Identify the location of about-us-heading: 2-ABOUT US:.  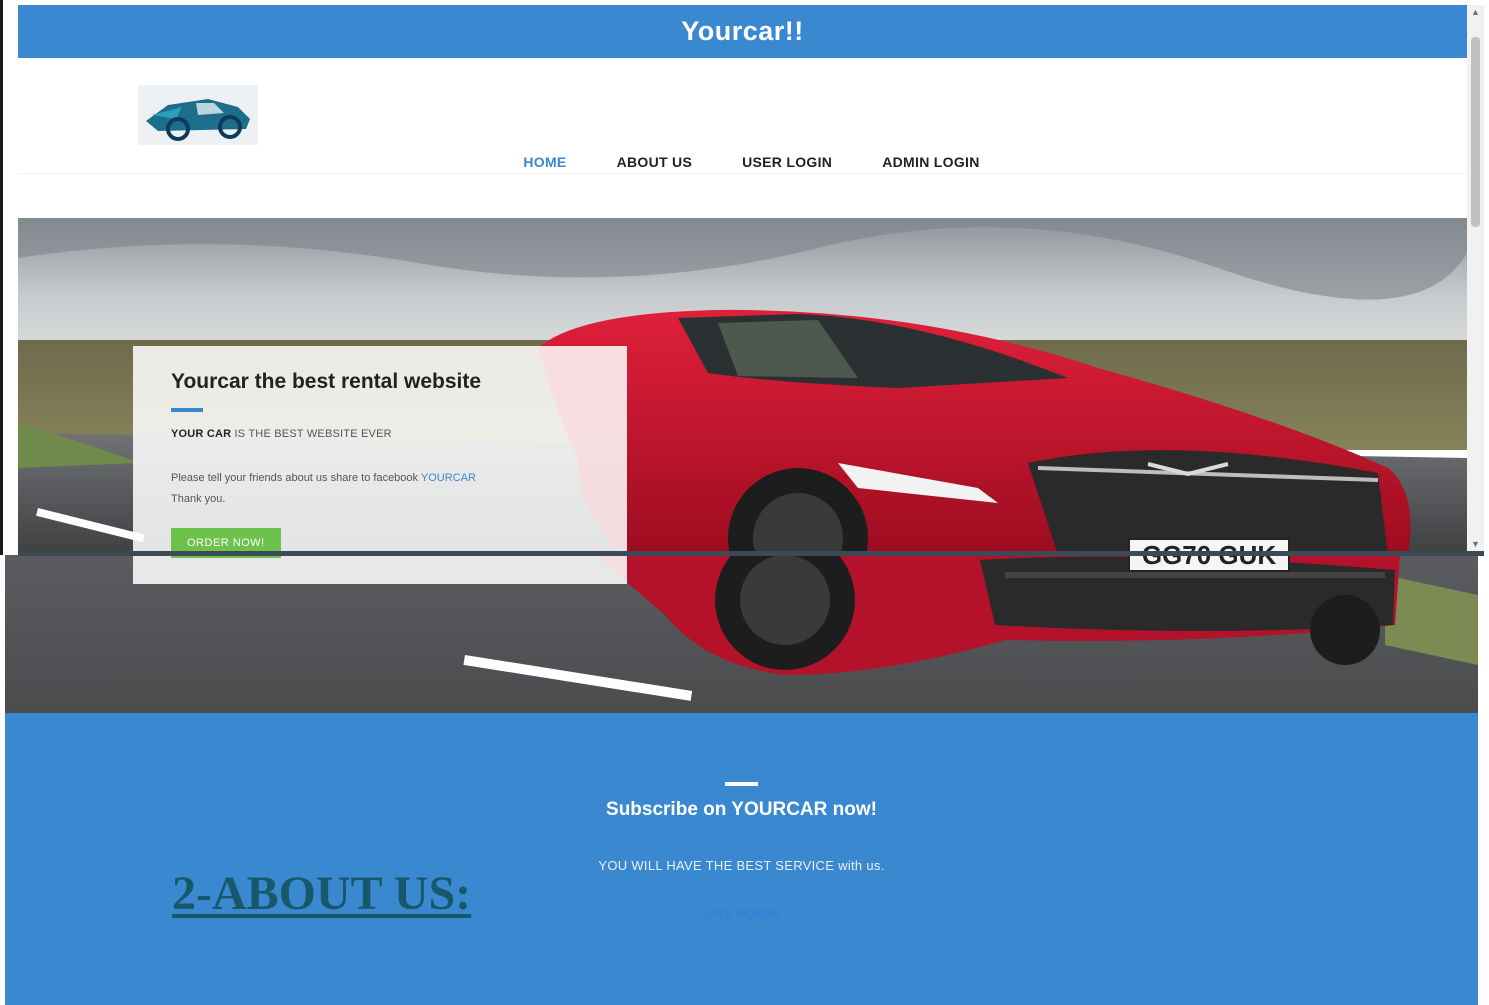
(322, 893).